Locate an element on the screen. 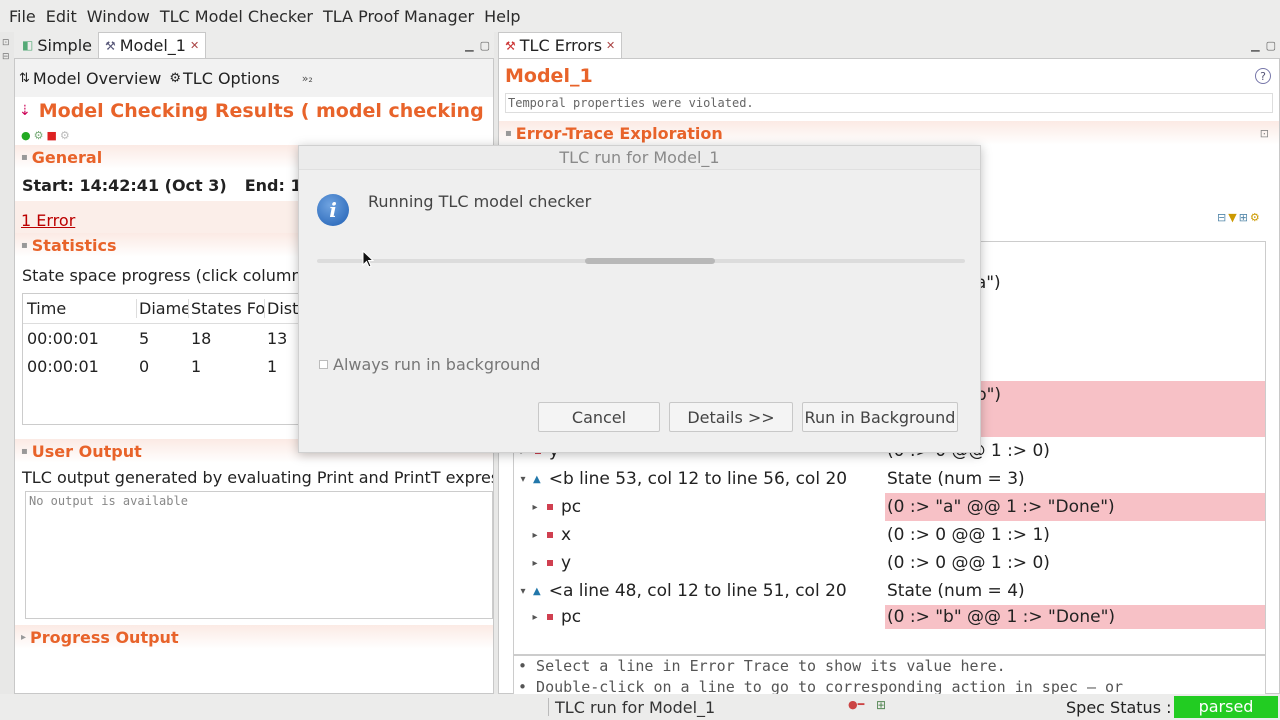 The width and height of the screenshot is (1280, 720). link-icon: ⊞ is located at coordinates (1243, 217).